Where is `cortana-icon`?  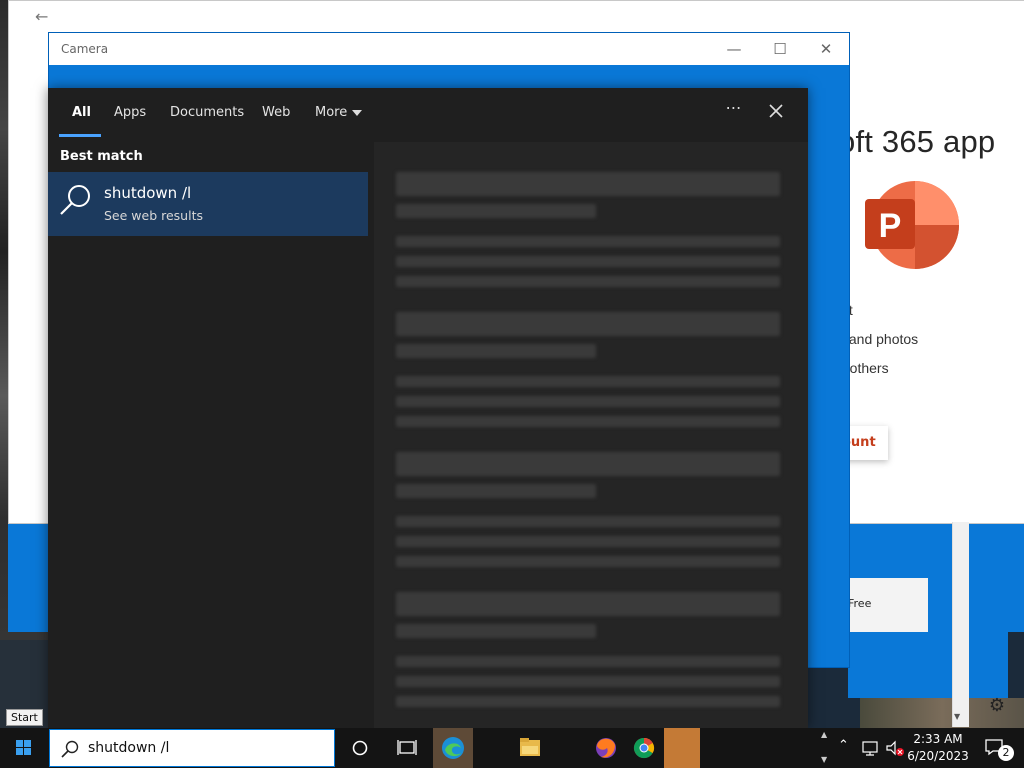 cortana-icon is located at coordinates (360, 748).